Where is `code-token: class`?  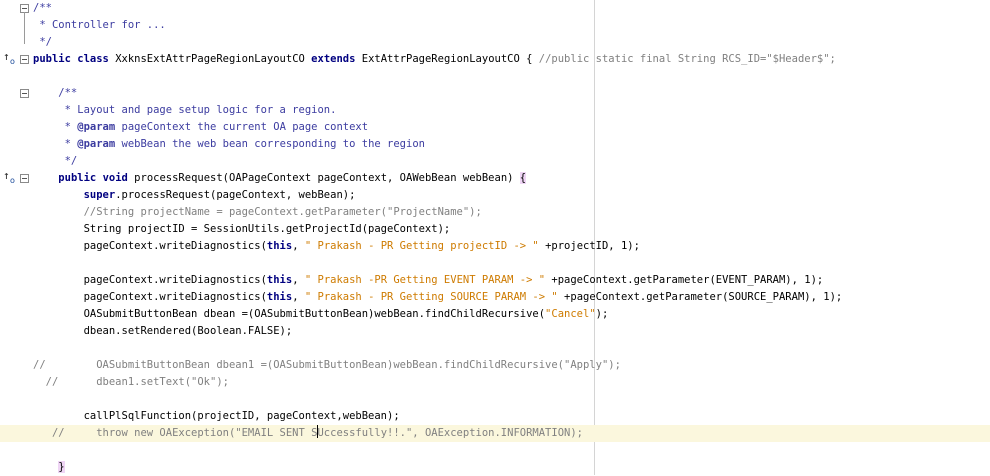 code-token: class is located at coordinates (93, 59).